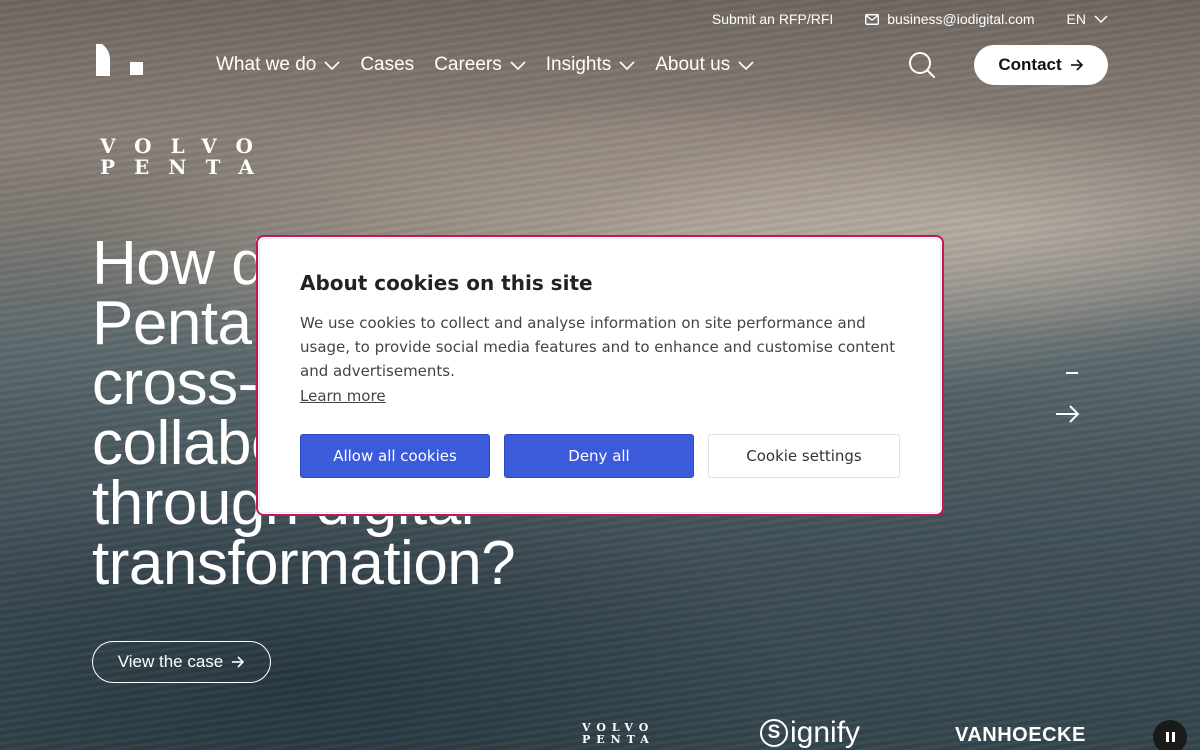 The width and height of the screenshot is (1200, 750). I want to click on deny-all-button: Deny all, so click(599, 456).